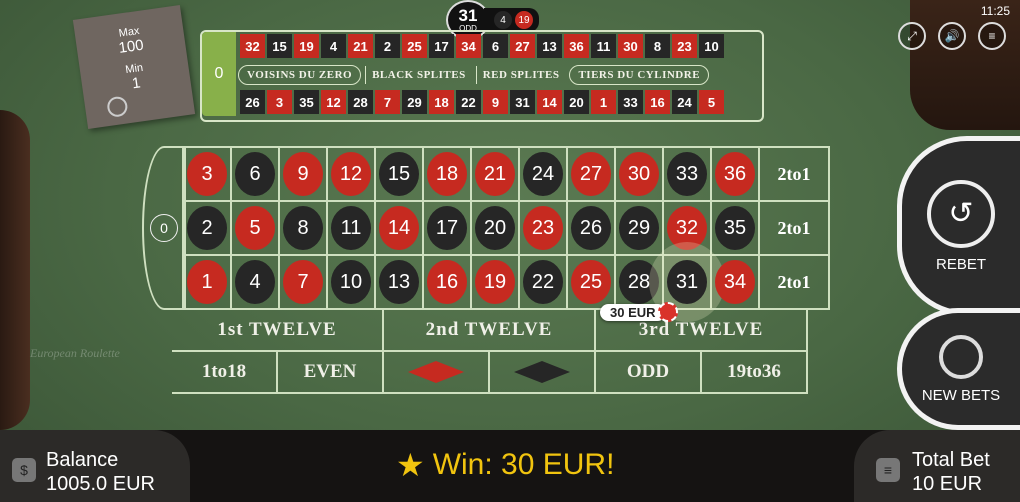 This screenshot has width=1020, height=502. I want to click on number-cell: 16, so click(448, 283).